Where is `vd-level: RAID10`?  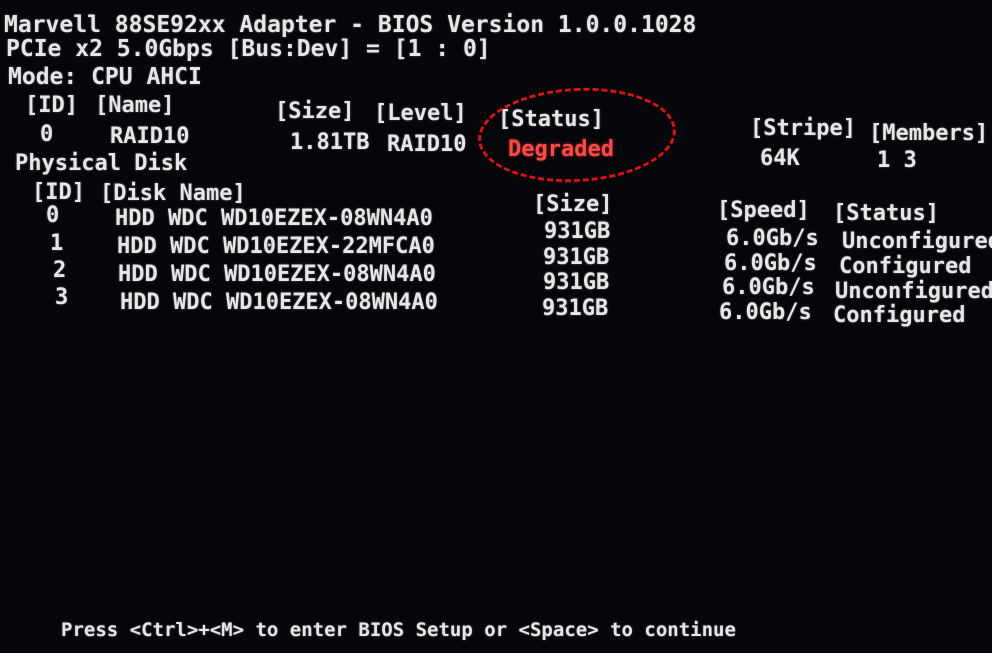 vd-level: RAID10 is located at coordinates (427, 144).